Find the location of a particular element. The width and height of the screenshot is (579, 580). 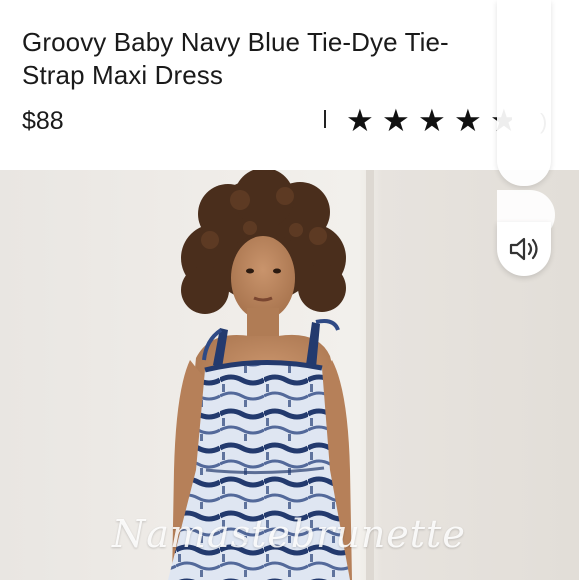

star-rating: ★ ★ ★ ★ ★ is located at coordinates (429, 121).